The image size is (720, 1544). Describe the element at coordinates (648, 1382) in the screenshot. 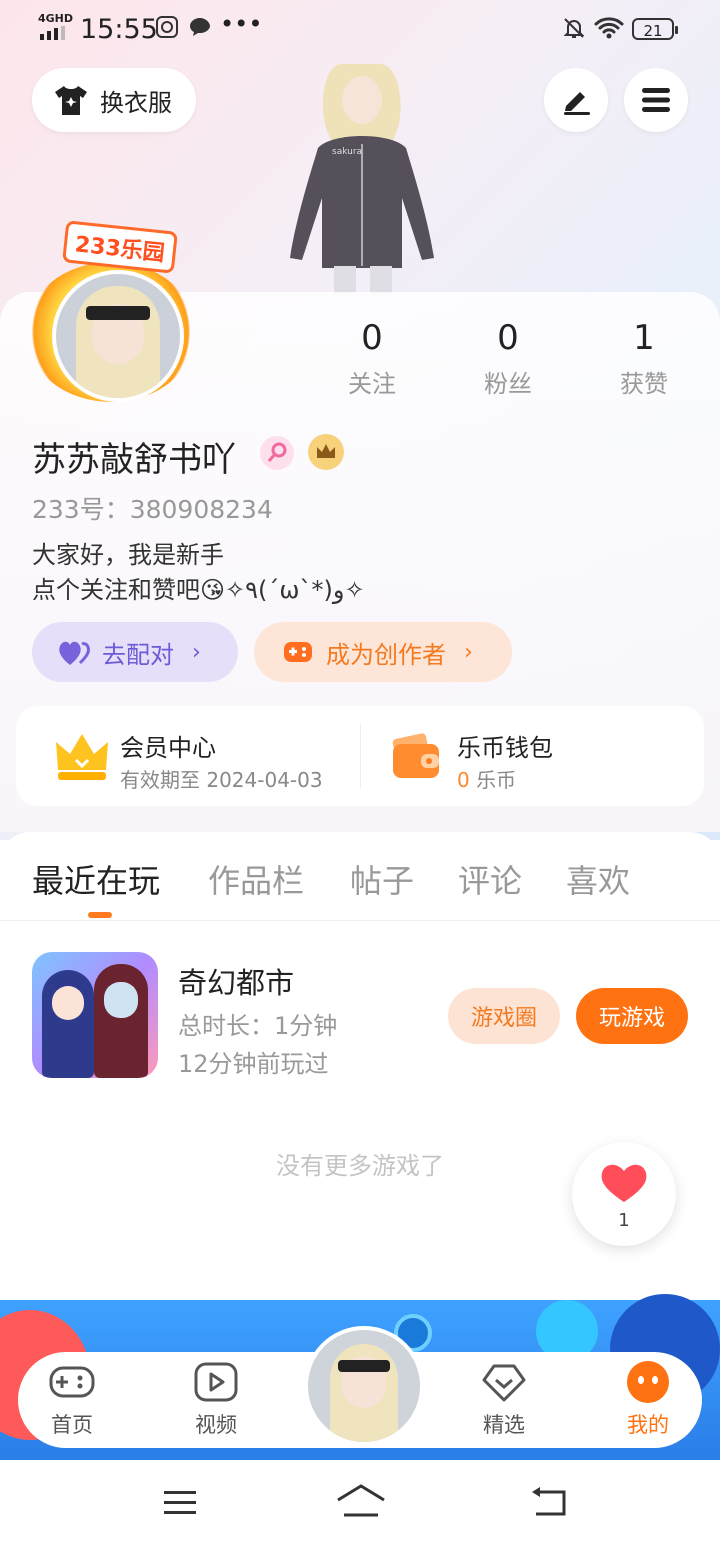

I see `profile-face-icon` at that location.